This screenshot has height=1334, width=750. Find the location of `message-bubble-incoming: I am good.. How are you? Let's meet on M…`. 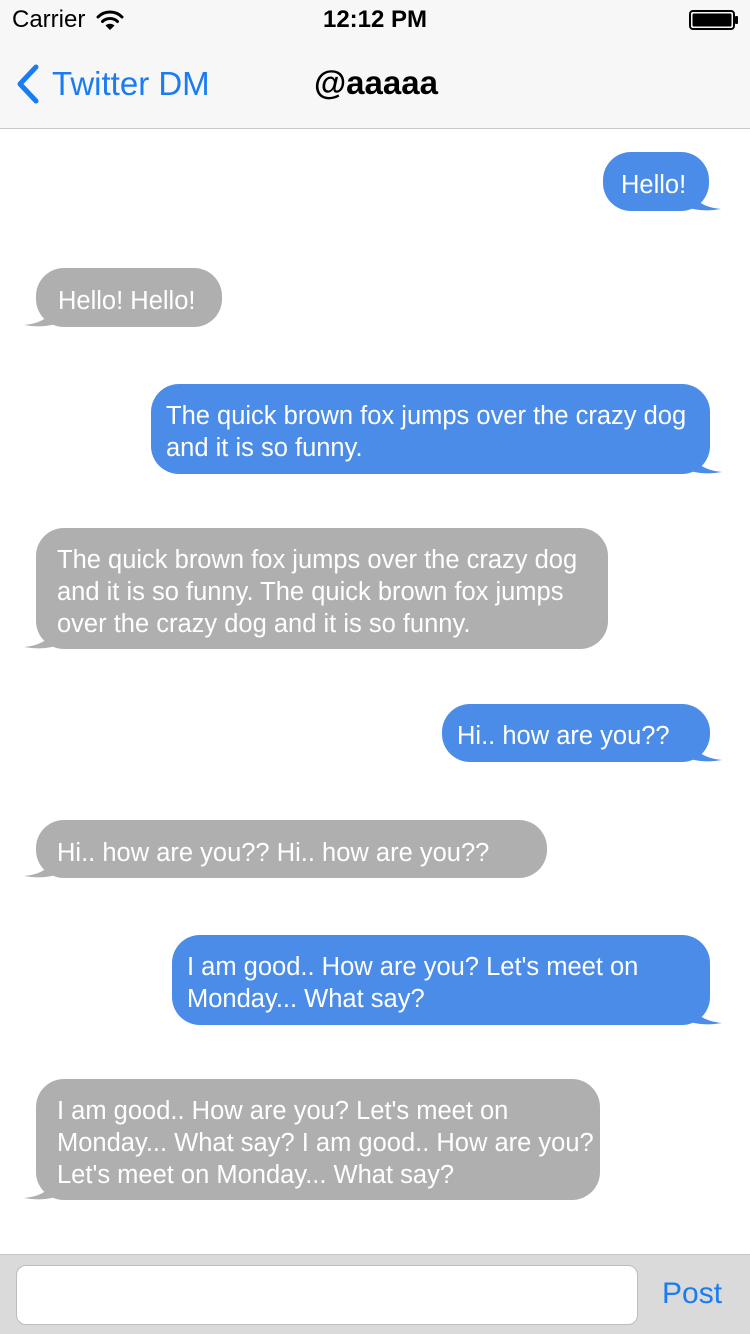

message-bubble-incoming: I am good.. How are you? Let's meet on M… is located at coordinates (312, 1139).